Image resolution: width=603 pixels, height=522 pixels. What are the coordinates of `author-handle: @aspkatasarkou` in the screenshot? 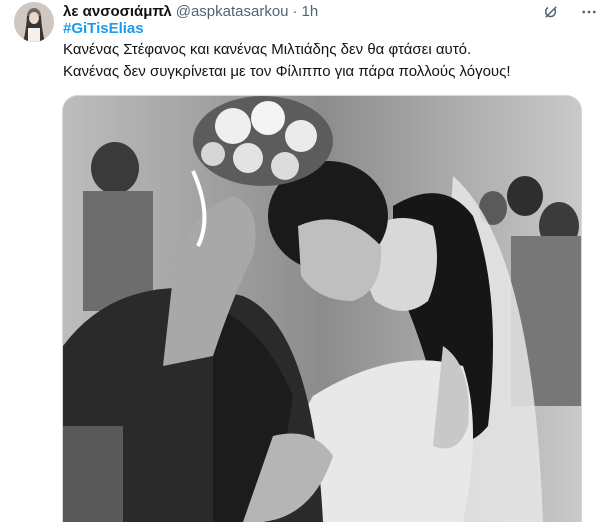 It's located at (232, 11).